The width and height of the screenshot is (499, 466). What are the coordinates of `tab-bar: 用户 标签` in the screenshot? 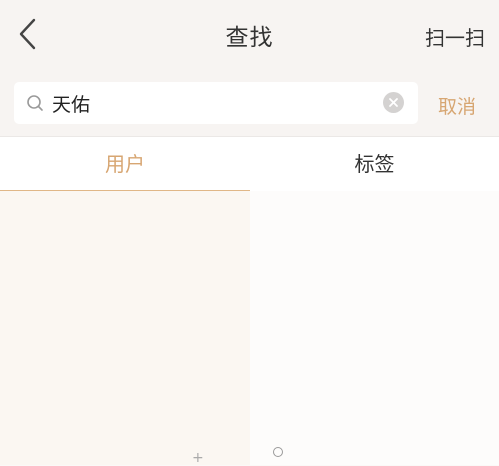 It's located at (249, 164).